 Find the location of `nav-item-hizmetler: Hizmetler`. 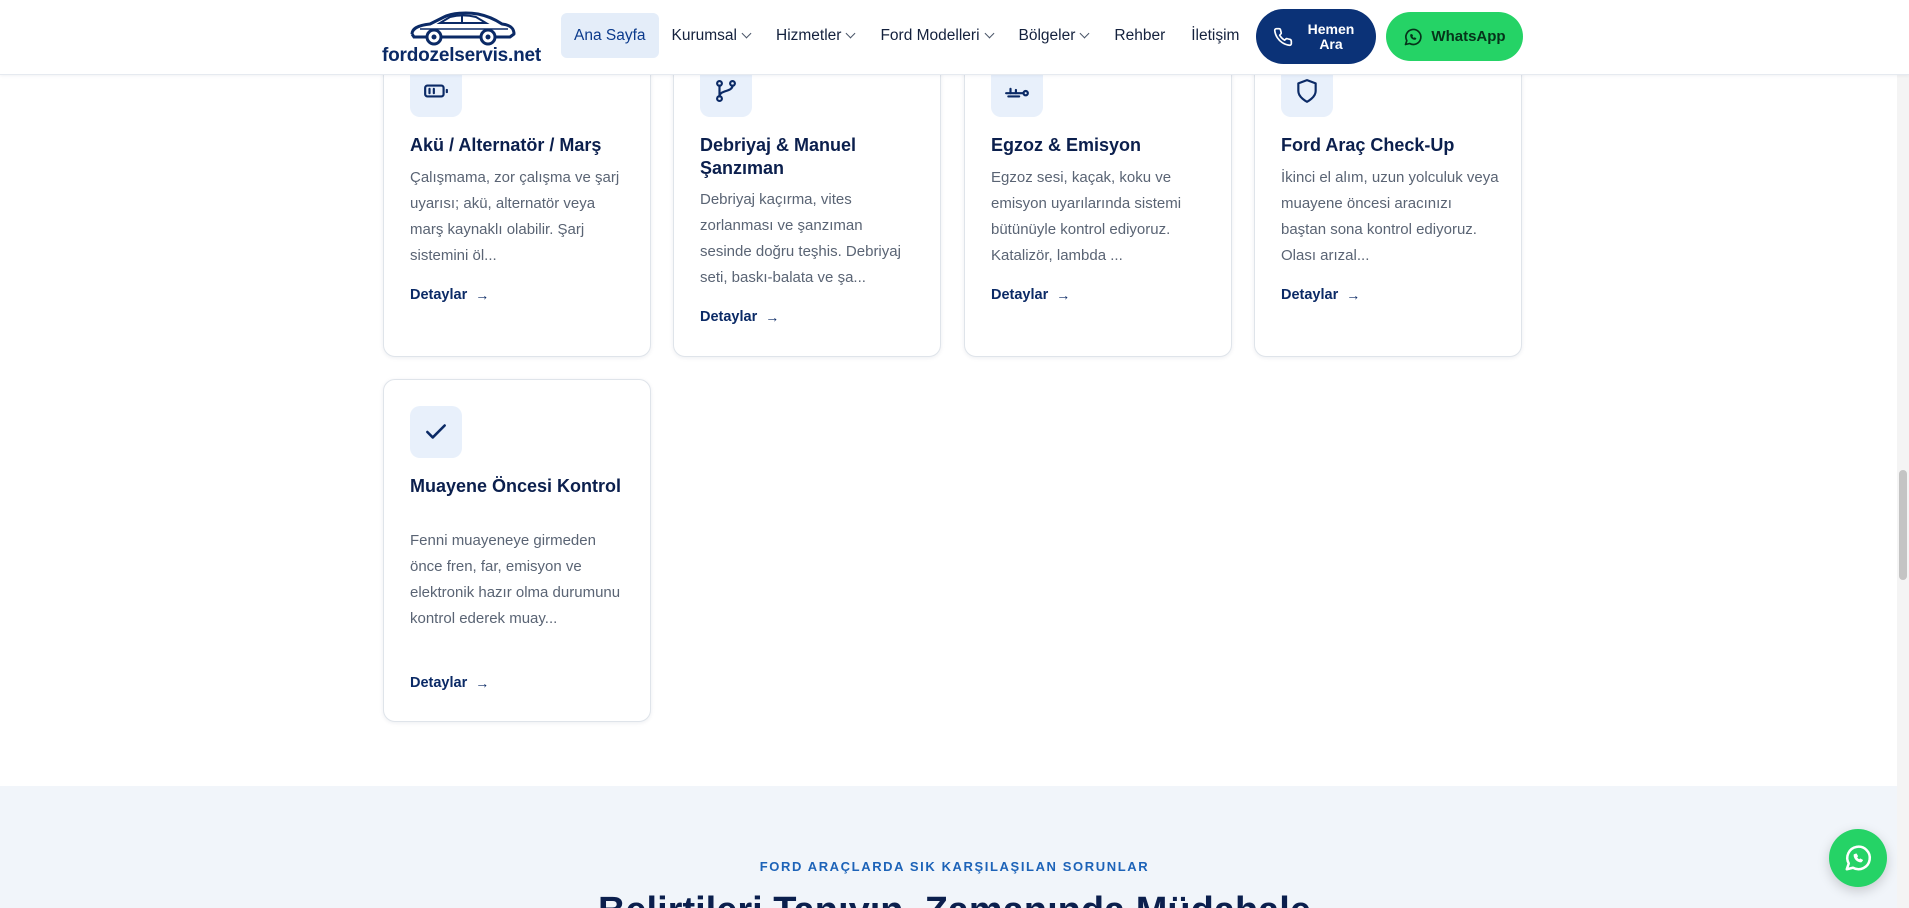

nav-item-hizmetler: Hizmetler is located at coordinates (815, 35).